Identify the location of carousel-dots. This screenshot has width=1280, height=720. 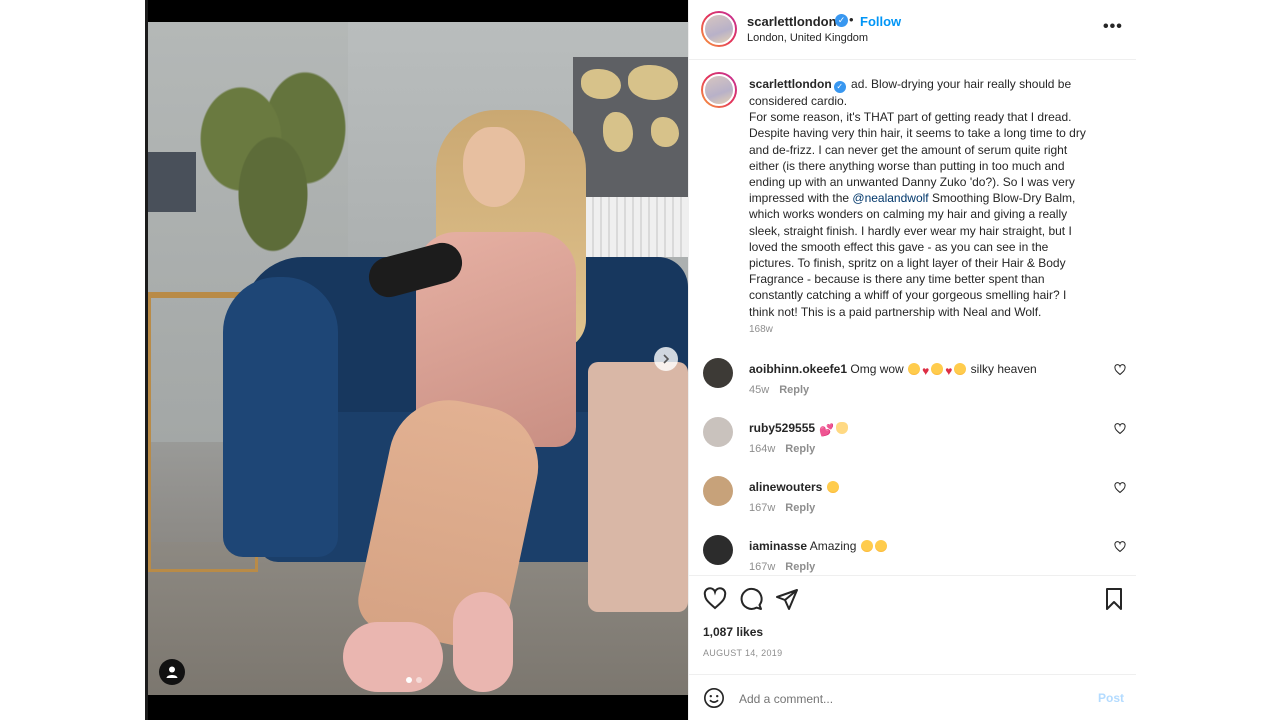
(414, 680).